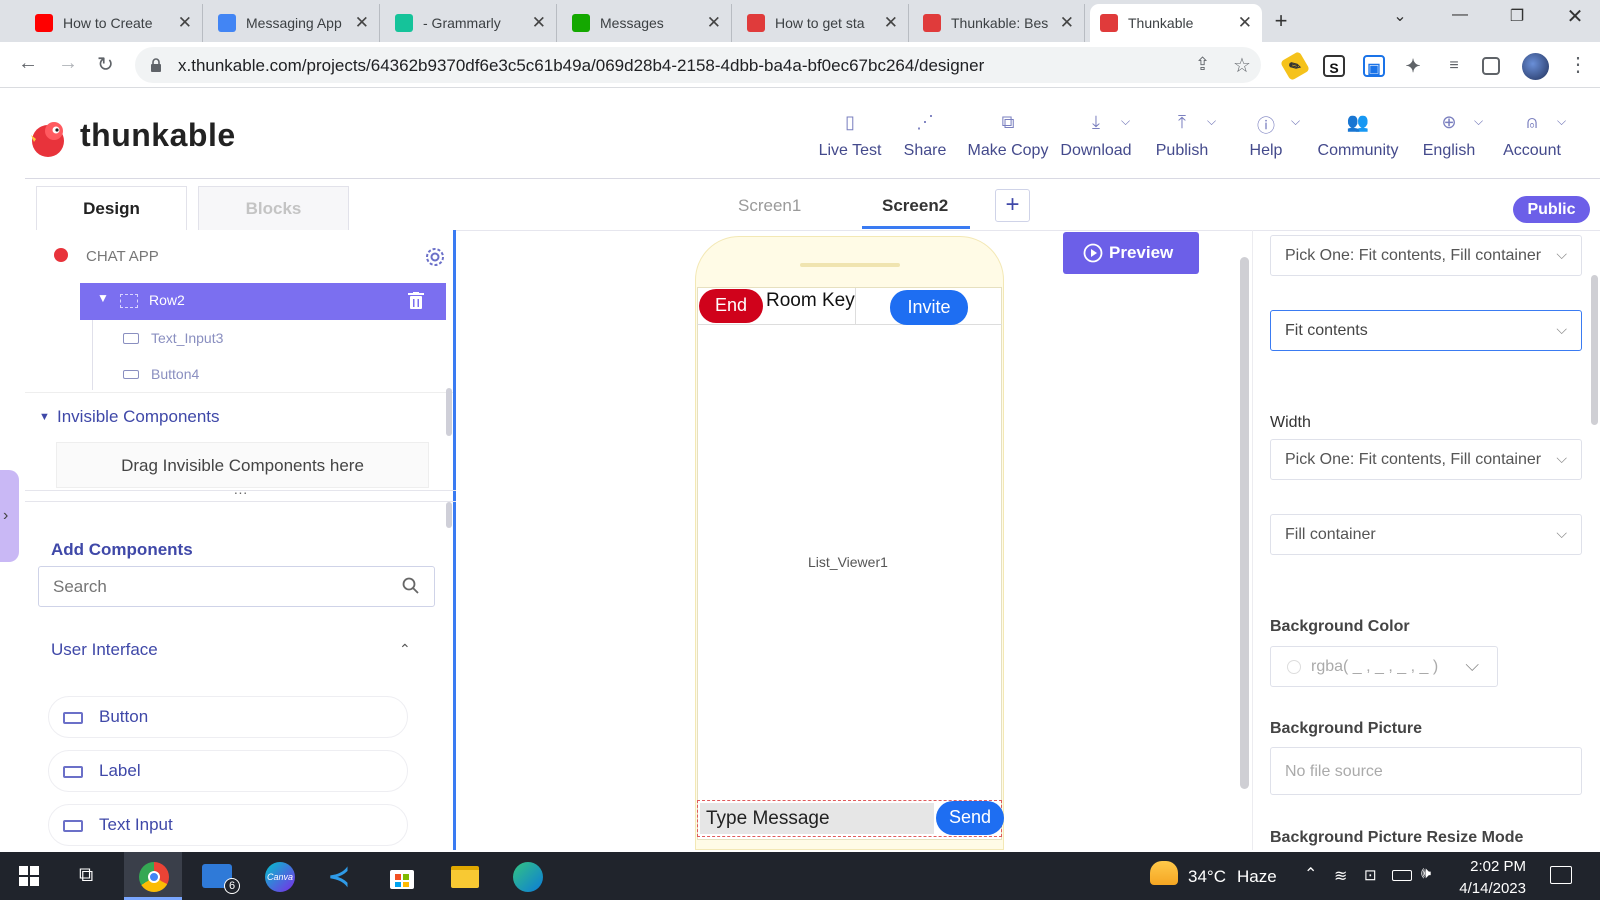 The image size is (1600, 900). What do you see at coordinates (86, 875) in the screenshot?
I see `task-view-icon: ⧉` at bounding box center [86, 875].